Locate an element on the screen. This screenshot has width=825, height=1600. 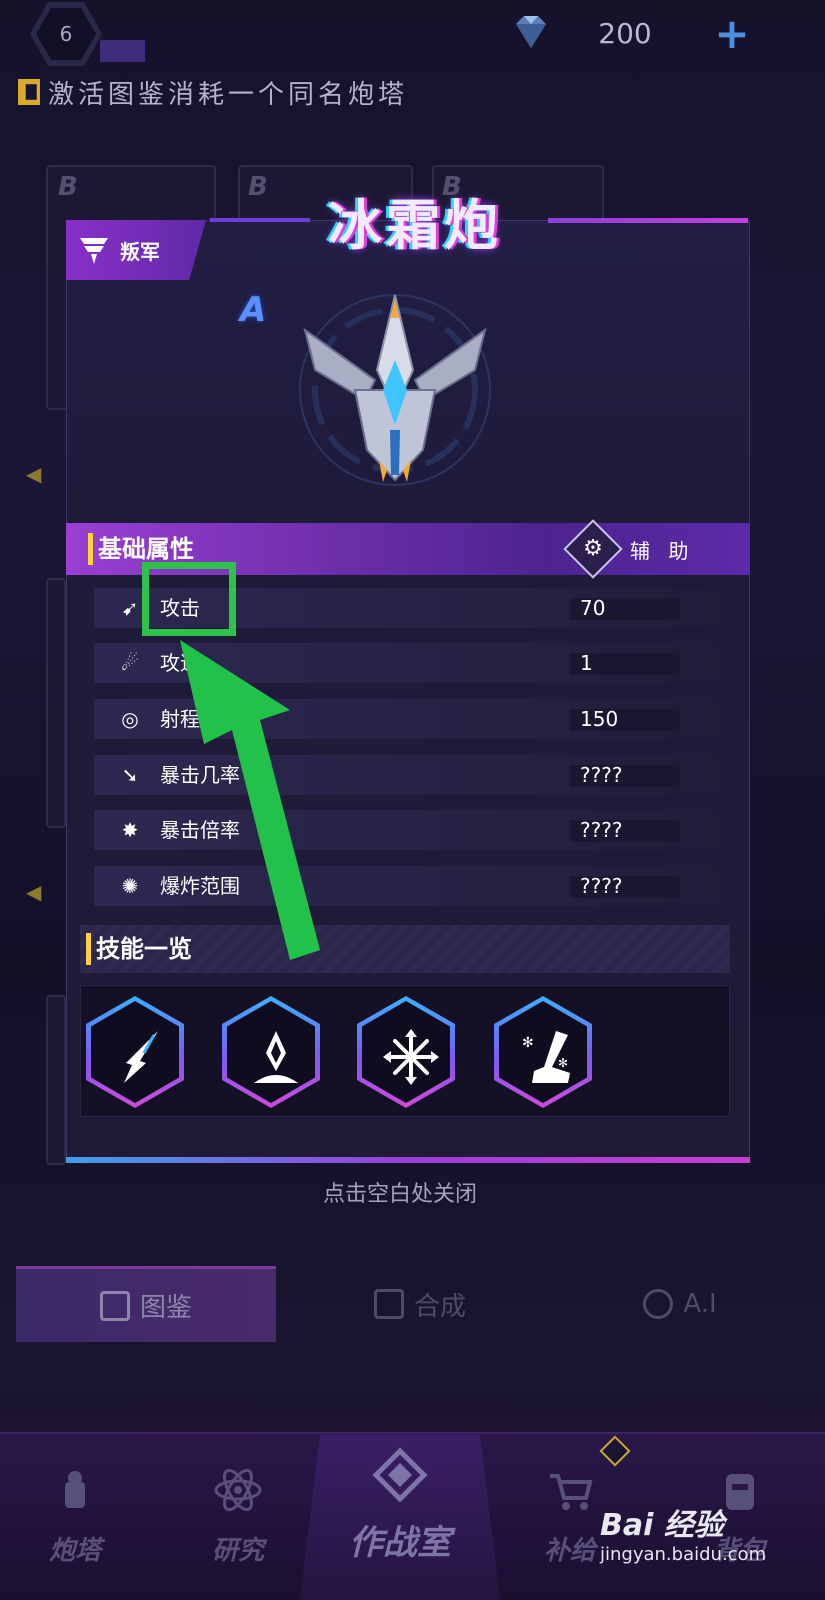
support-gear-icon: ⚙ is located at coordinates (593, 548).